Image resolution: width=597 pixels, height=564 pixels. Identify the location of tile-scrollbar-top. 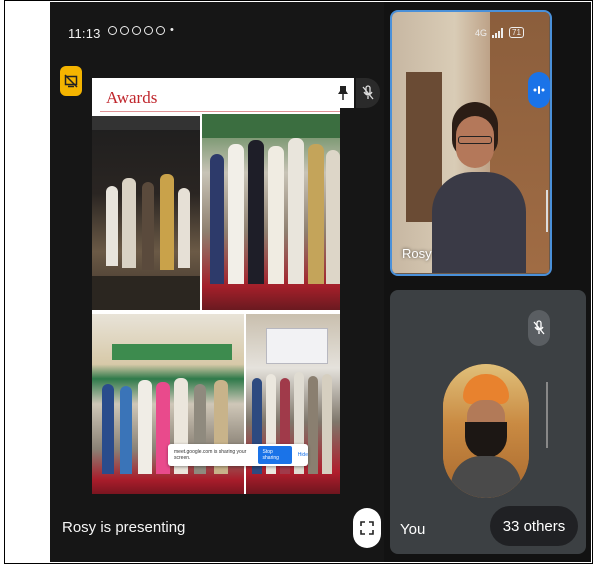
(547, 211).